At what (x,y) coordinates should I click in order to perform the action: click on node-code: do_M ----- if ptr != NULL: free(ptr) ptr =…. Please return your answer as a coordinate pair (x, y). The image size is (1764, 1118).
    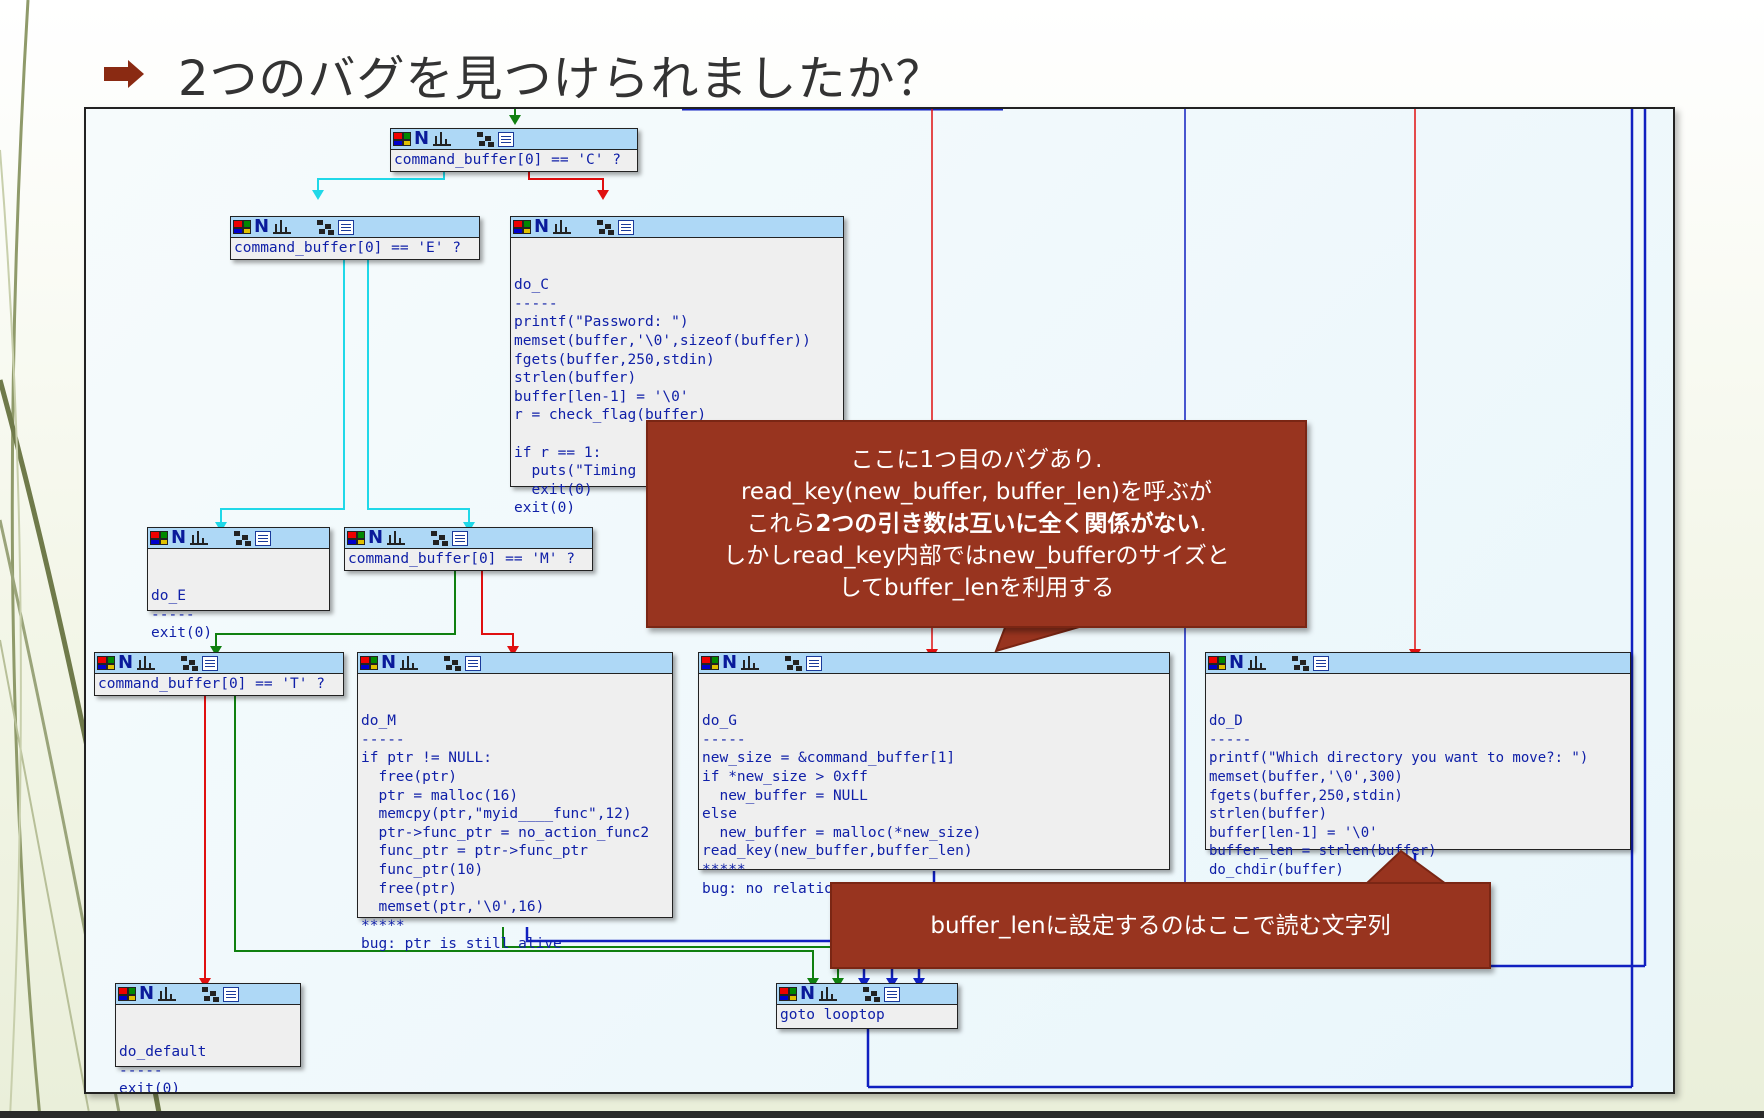
    Looking at the image, I should click on (505, 833).